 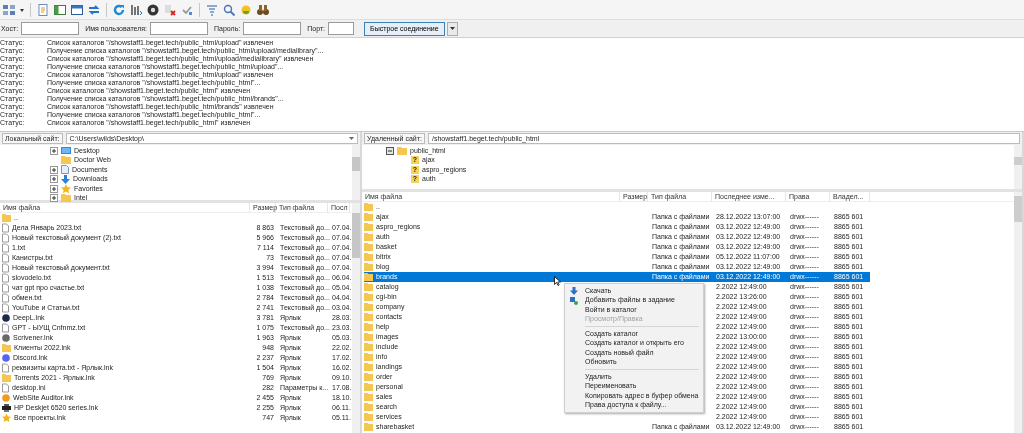 What do you see at coordinates (136, 9) in the screenshot?
I see `bars-icon` at bounding box center [136, 9].